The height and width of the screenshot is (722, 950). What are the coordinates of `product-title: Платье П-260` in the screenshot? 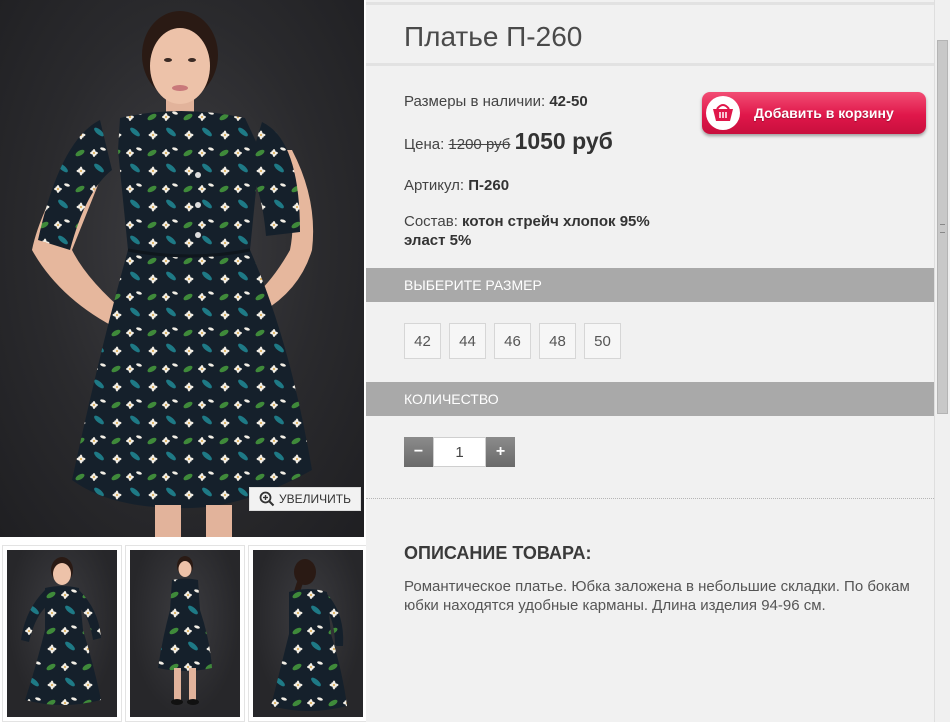 It's located at (493, 36).